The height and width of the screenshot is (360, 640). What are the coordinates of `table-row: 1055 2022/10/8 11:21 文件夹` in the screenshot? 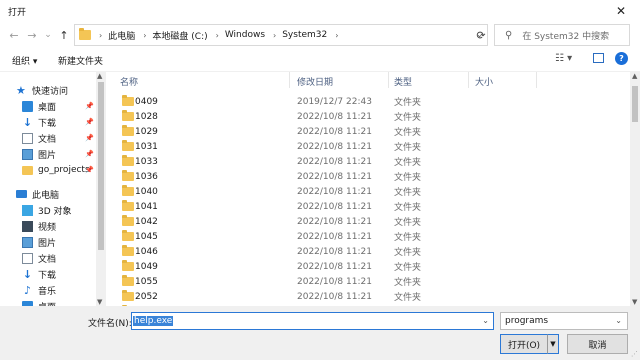 It's located at (368, 281).